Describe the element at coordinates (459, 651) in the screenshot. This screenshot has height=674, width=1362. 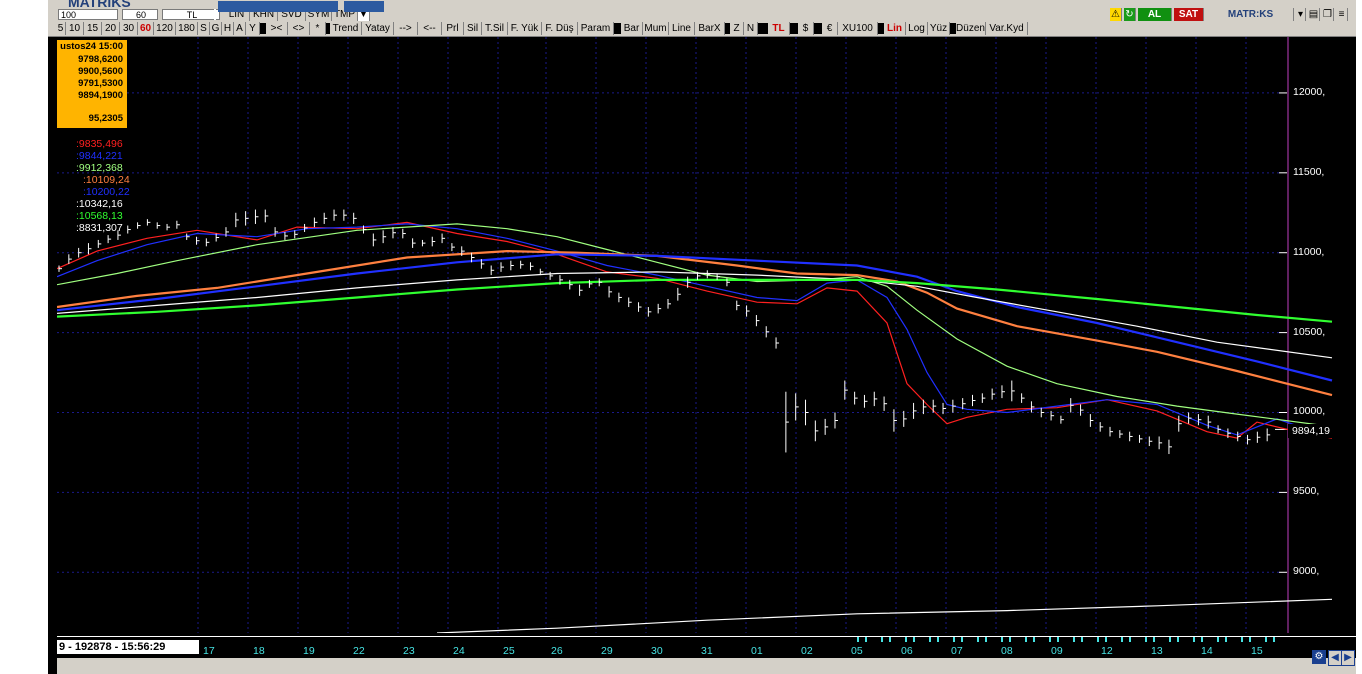
I see `x-tick-label: 24` at that location.